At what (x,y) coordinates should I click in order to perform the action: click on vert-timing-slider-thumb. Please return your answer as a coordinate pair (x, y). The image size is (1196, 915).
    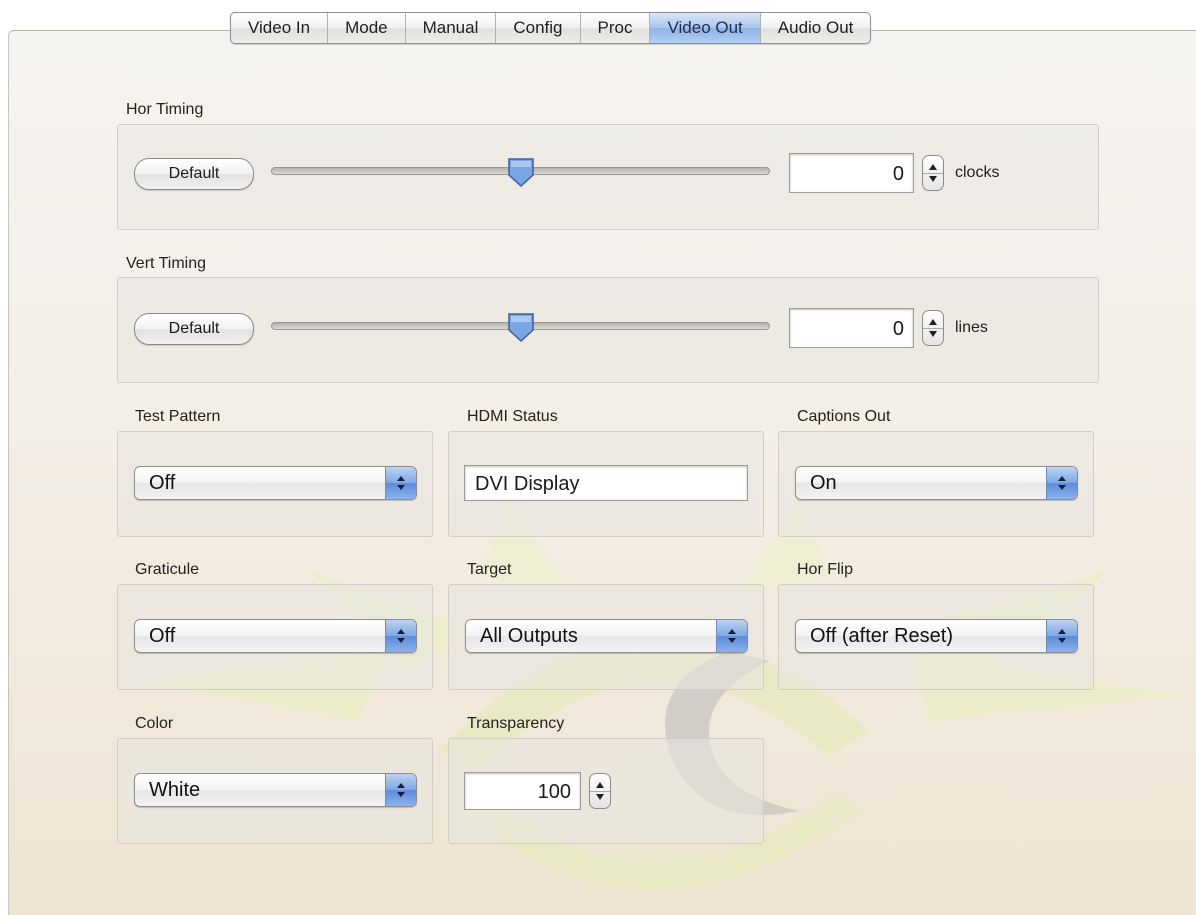
    Looking at the image, I should click on (521, 327).